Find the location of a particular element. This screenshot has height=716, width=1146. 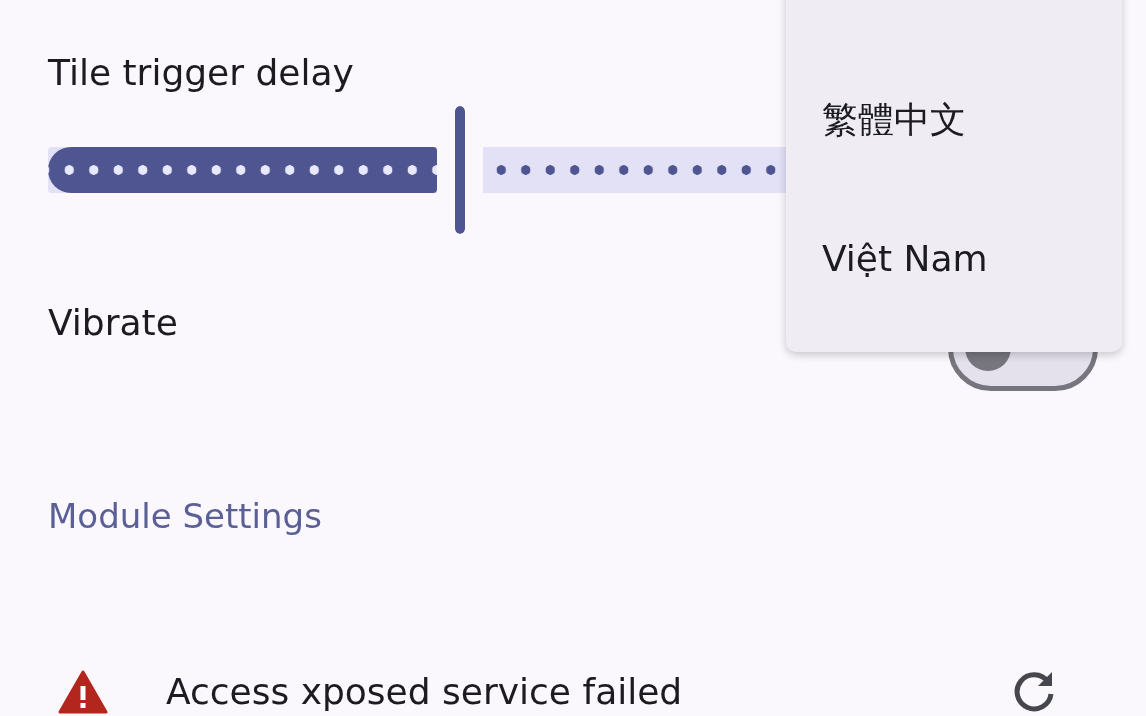

language-option: 繁體中文 is located at coordinates (954, 120).